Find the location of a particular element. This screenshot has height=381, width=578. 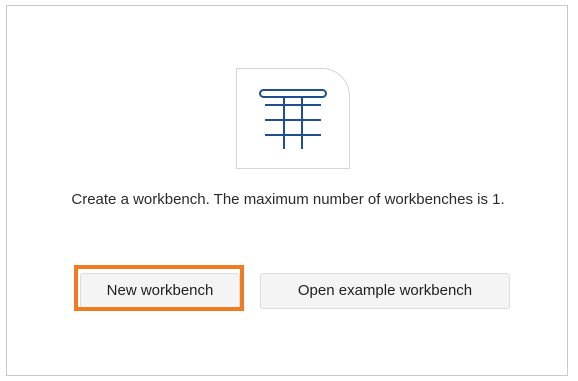

open-example-workbench-button: Open example workbench is located at coordinates (385, 291).